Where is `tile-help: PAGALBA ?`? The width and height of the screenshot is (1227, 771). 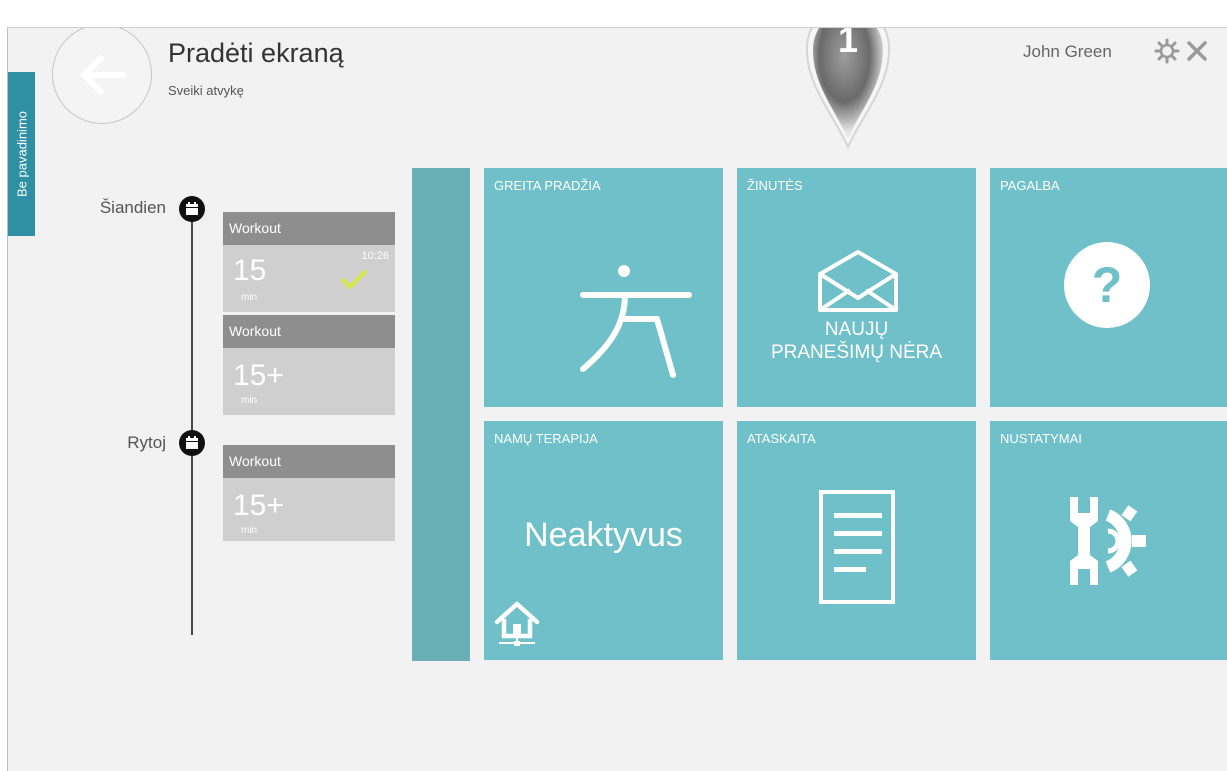
tile-help: PAGALBA ? is located at coordinates (1108, 287).